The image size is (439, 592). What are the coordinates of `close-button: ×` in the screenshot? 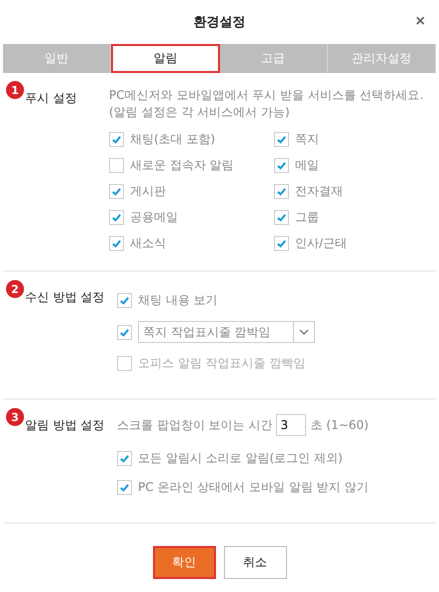 It's located at (420, 22).